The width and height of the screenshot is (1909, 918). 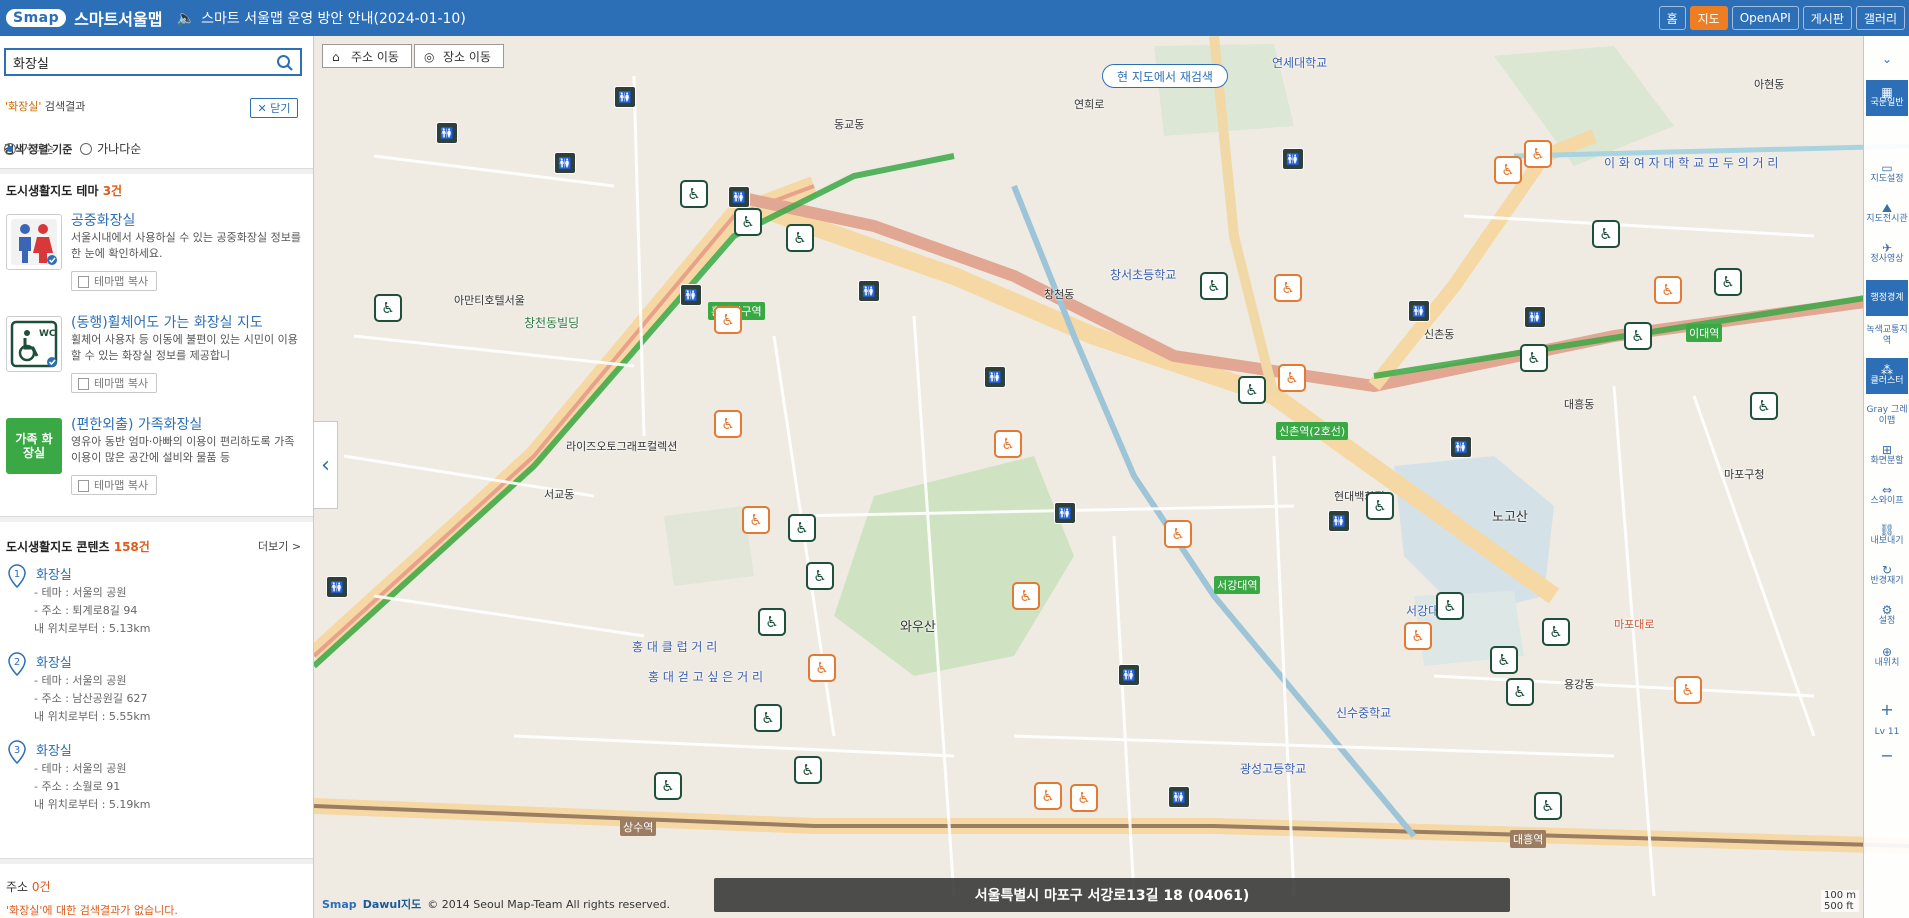 What do you see at coordinates (1887, 174) in the screenshot?
I see `map-settings-button: ▭ 지도설정` at bounding box center [1887, 174].